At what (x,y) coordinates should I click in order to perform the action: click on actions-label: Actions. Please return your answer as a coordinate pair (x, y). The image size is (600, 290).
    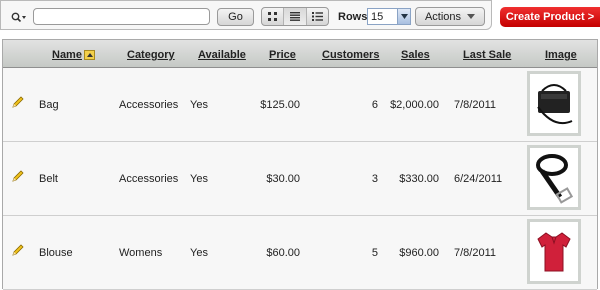
    Looking at the image, I should click on (443, 16).